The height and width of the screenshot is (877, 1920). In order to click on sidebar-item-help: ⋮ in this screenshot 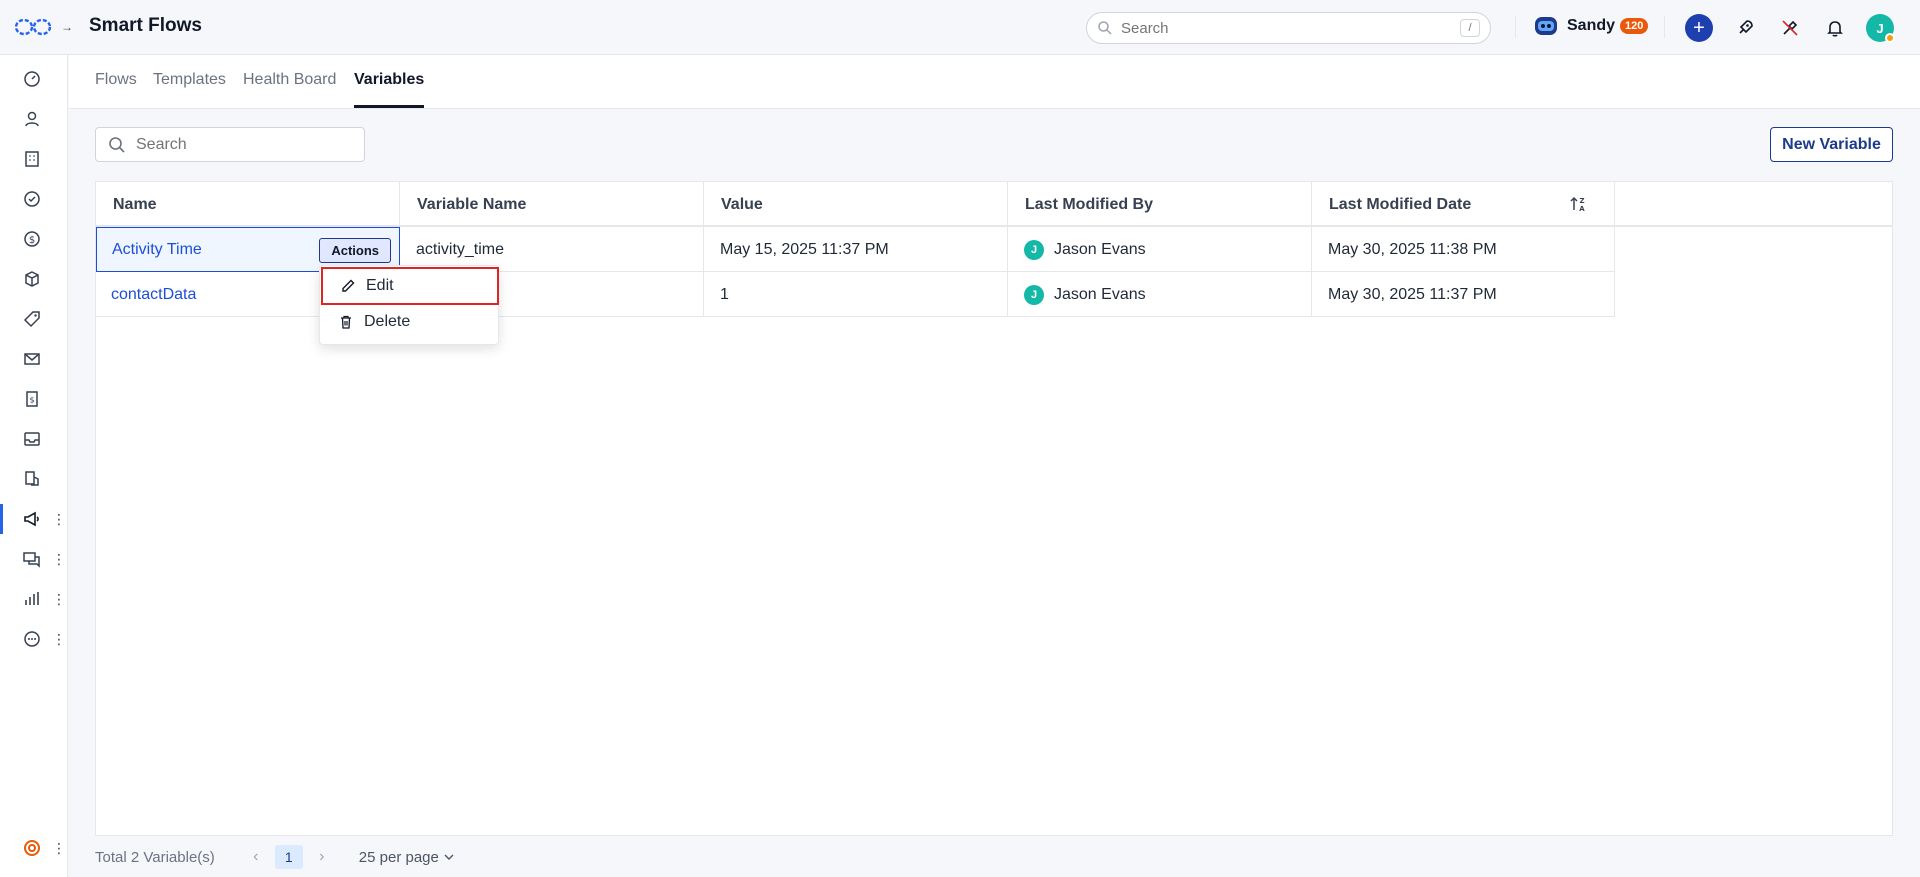, I will do `click(34, 848)`.